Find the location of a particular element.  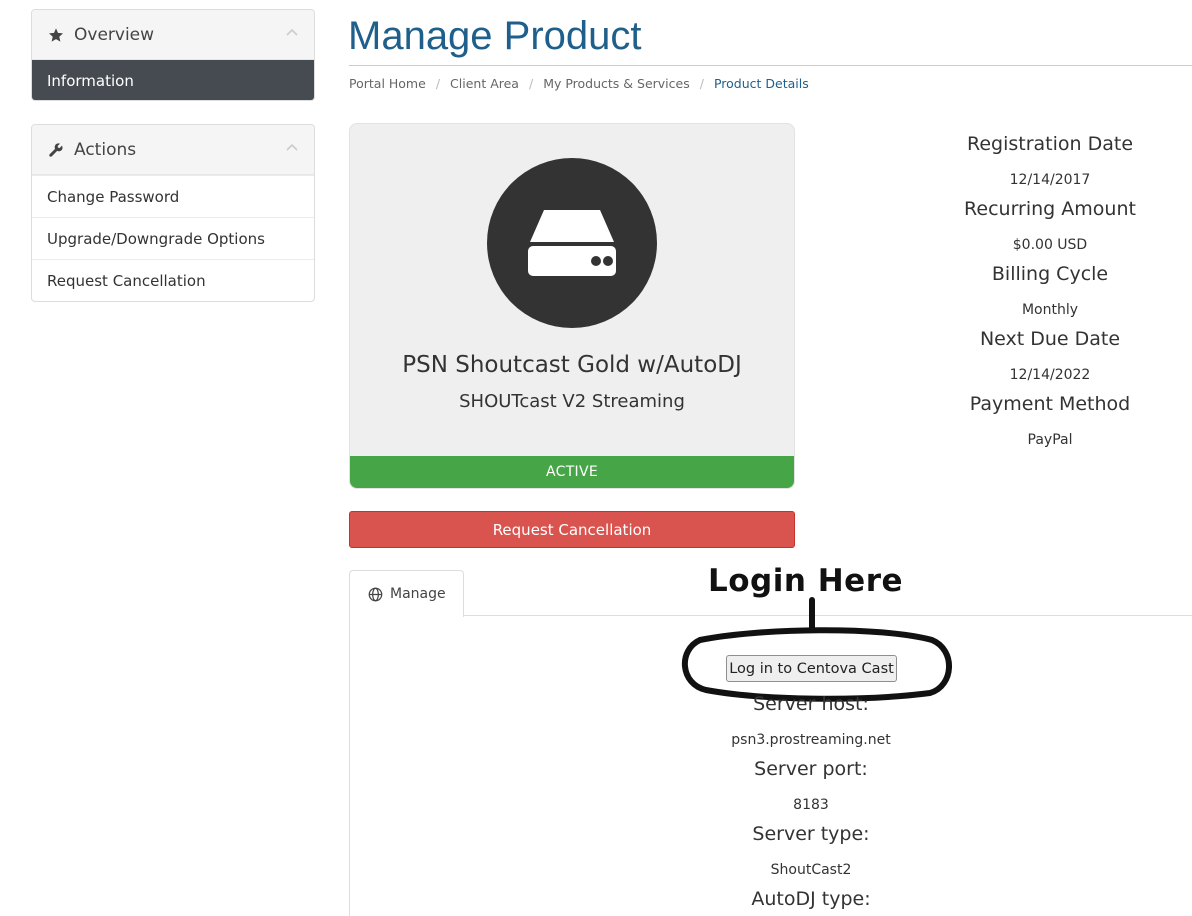

tab-manage: Manage is located at coordinates (406, 593).